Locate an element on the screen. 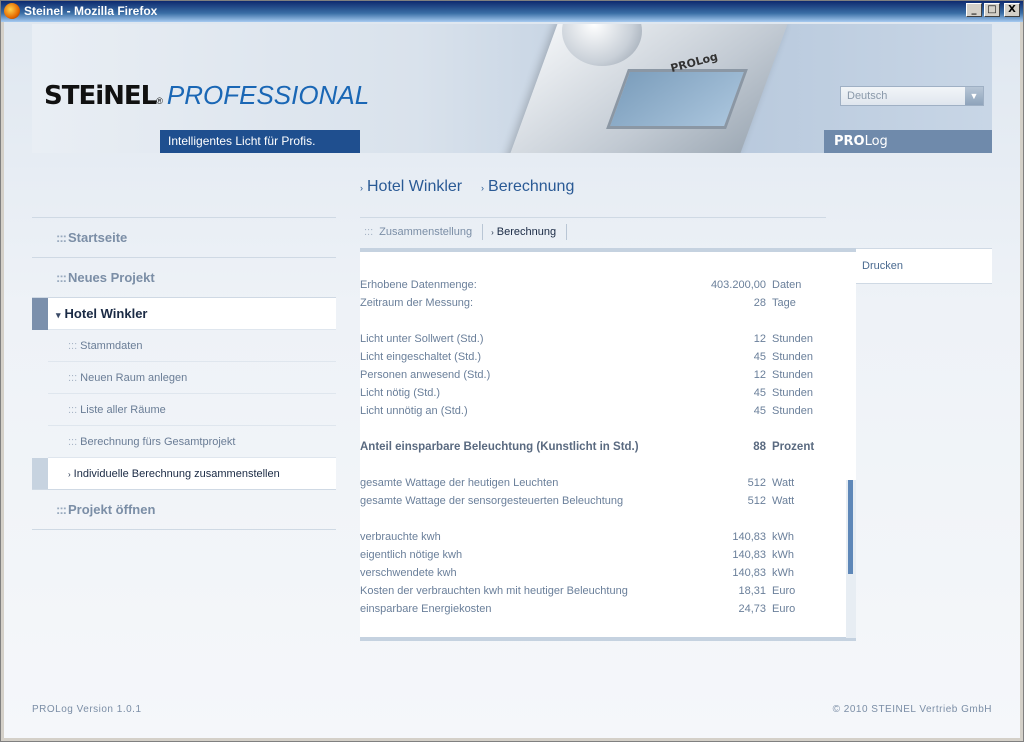 This screenshot has width=1024, height=742. sidebar-subitem-liste-raeume: ::: Liste aller Räume is located at coordinates (192, 409).